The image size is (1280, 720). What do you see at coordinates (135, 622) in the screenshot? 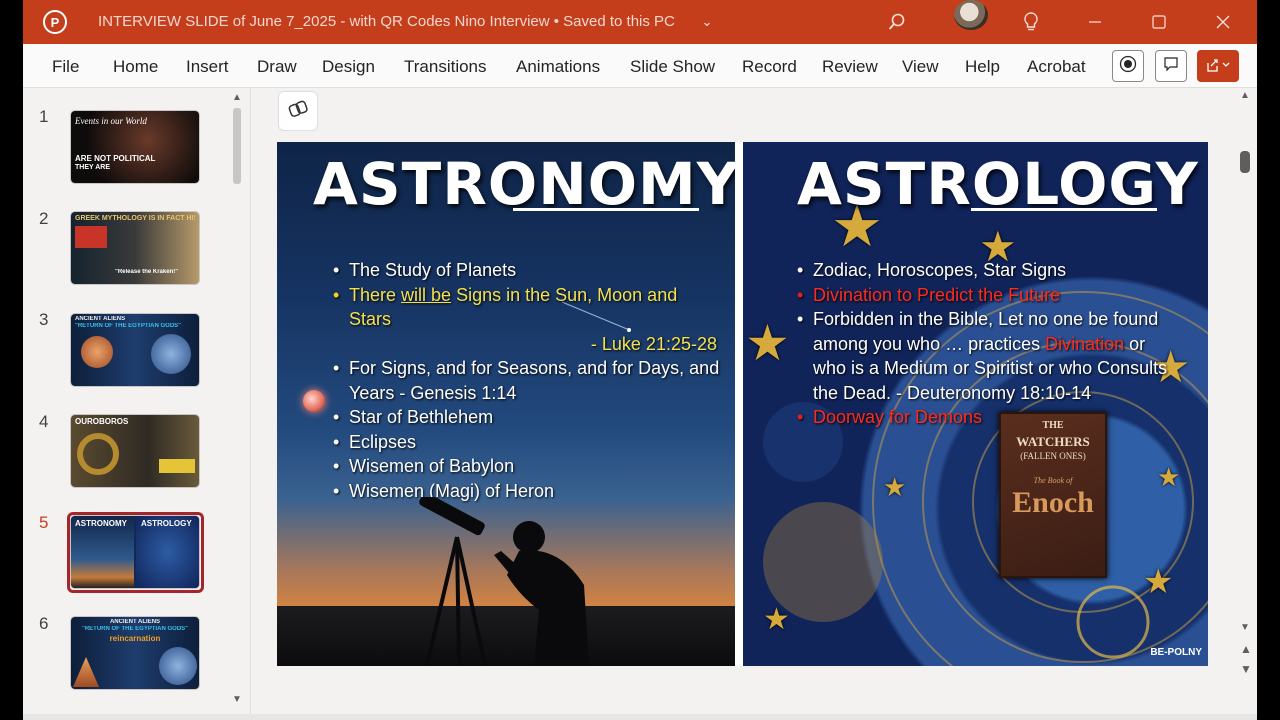
I see `thumbnail-text: ANCIENT ALIENS` at bounding box center [135, 622].